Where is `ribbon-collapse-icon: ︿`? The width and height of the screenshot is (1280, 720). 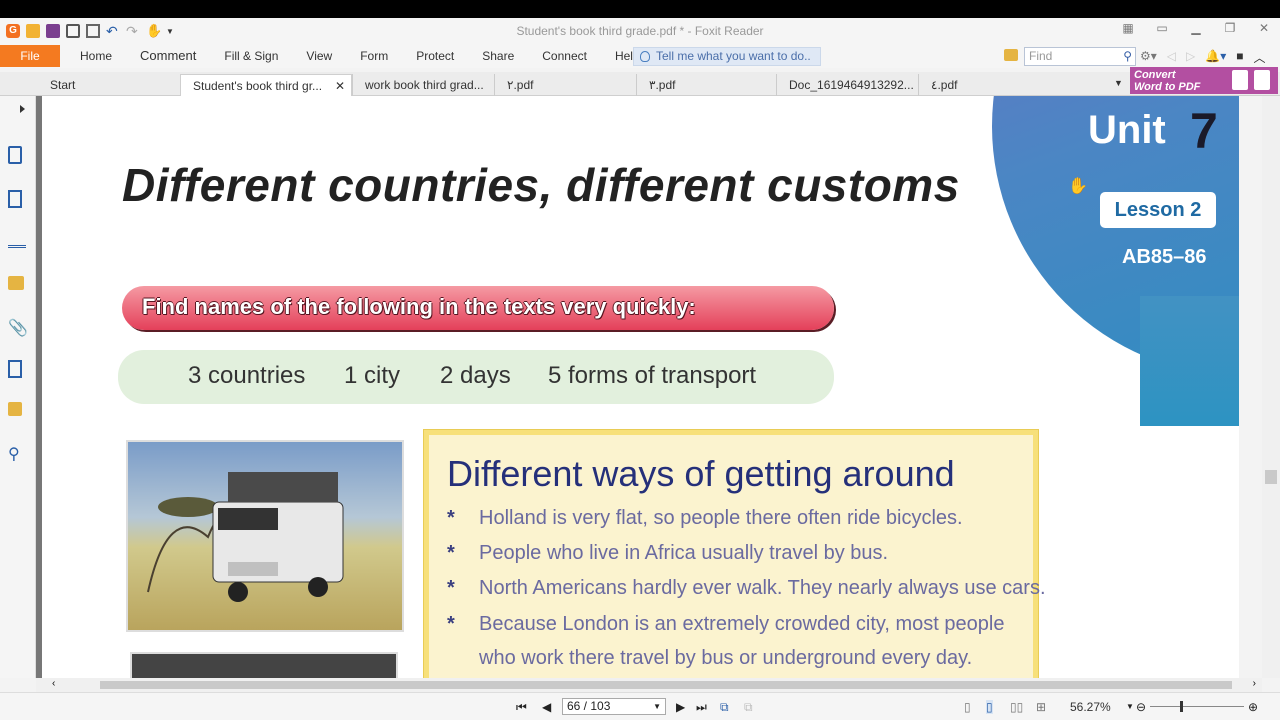 ribbon-collapse-icon: ︿ is located at coordinates (1259, 57).